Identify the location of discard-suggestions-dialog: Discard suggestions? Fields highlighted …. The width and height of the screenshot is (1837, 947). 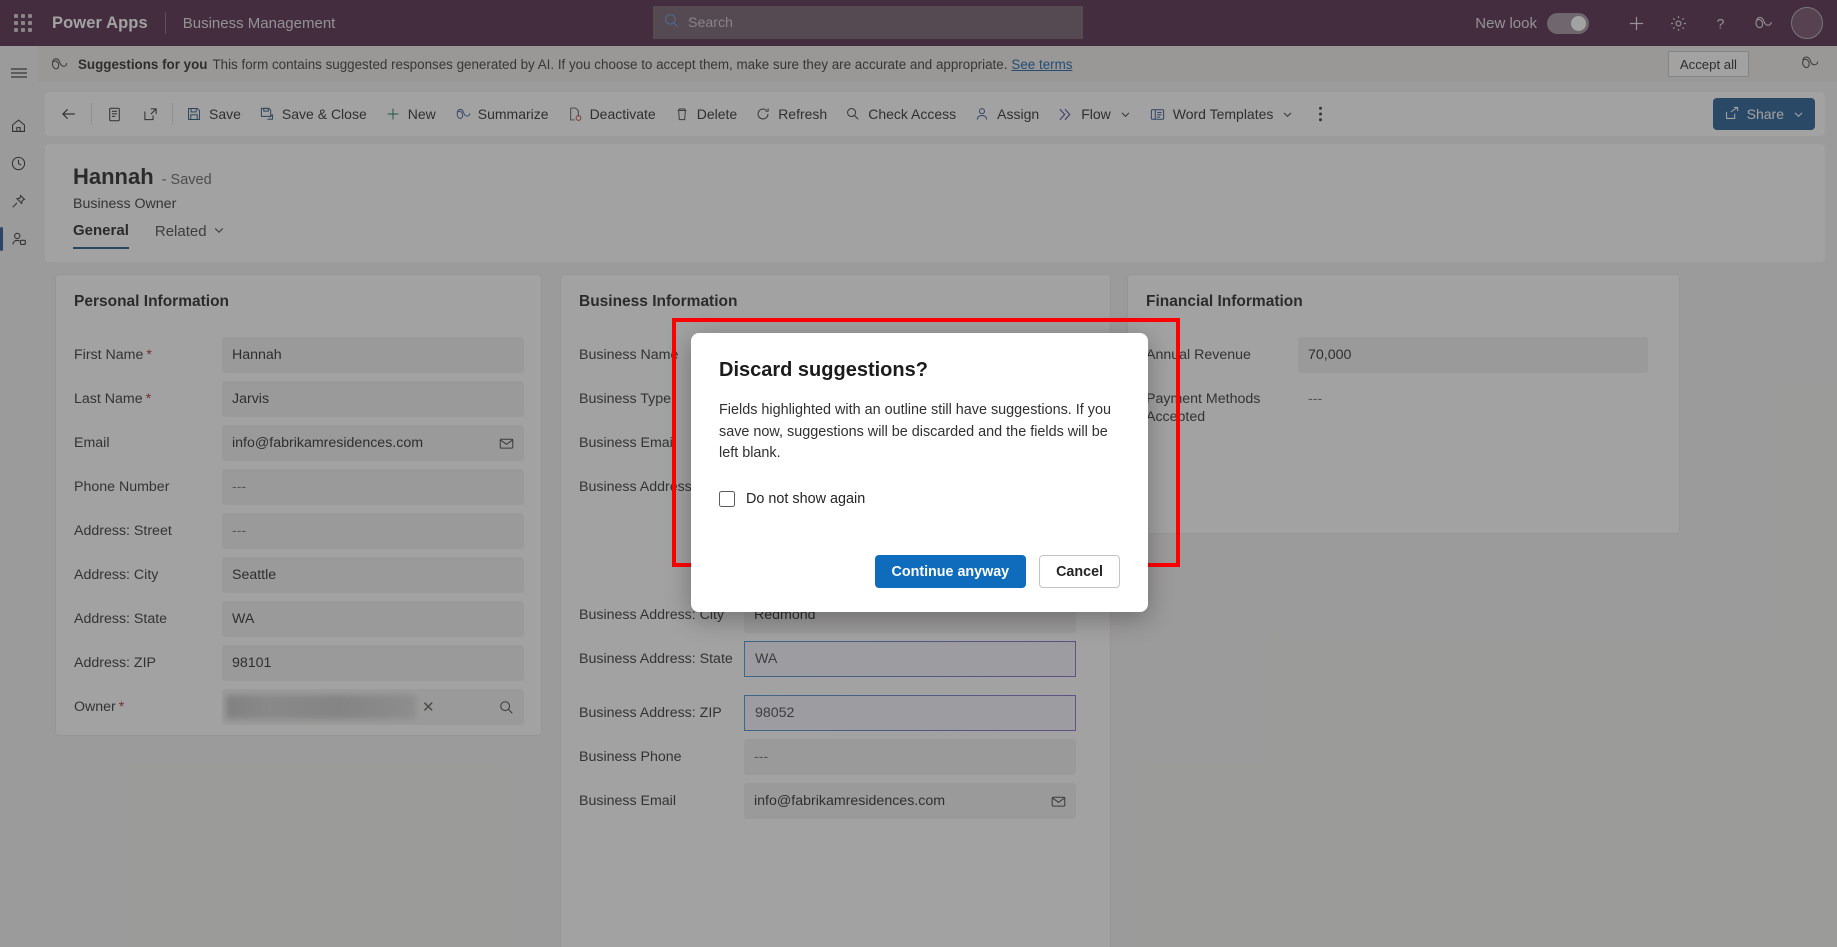
(919, 472).